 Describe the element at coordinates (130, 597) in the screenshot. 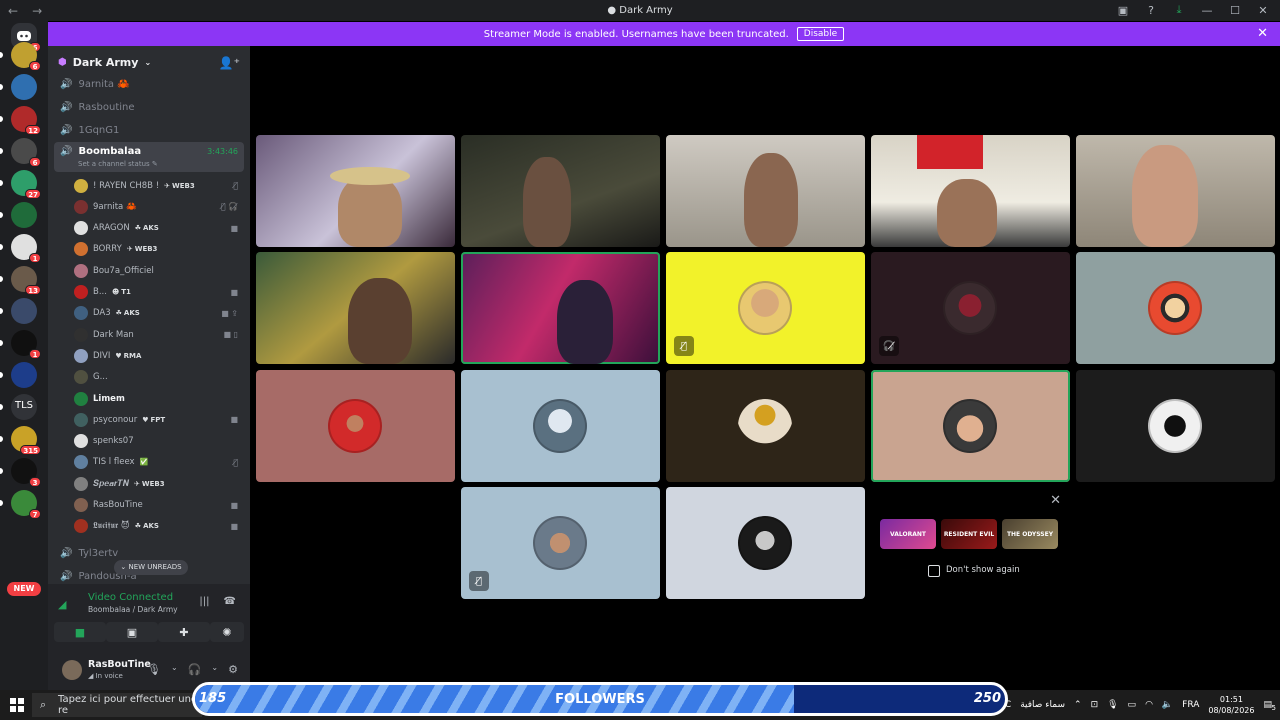

I see `voice-status: Video Connected` at that location.